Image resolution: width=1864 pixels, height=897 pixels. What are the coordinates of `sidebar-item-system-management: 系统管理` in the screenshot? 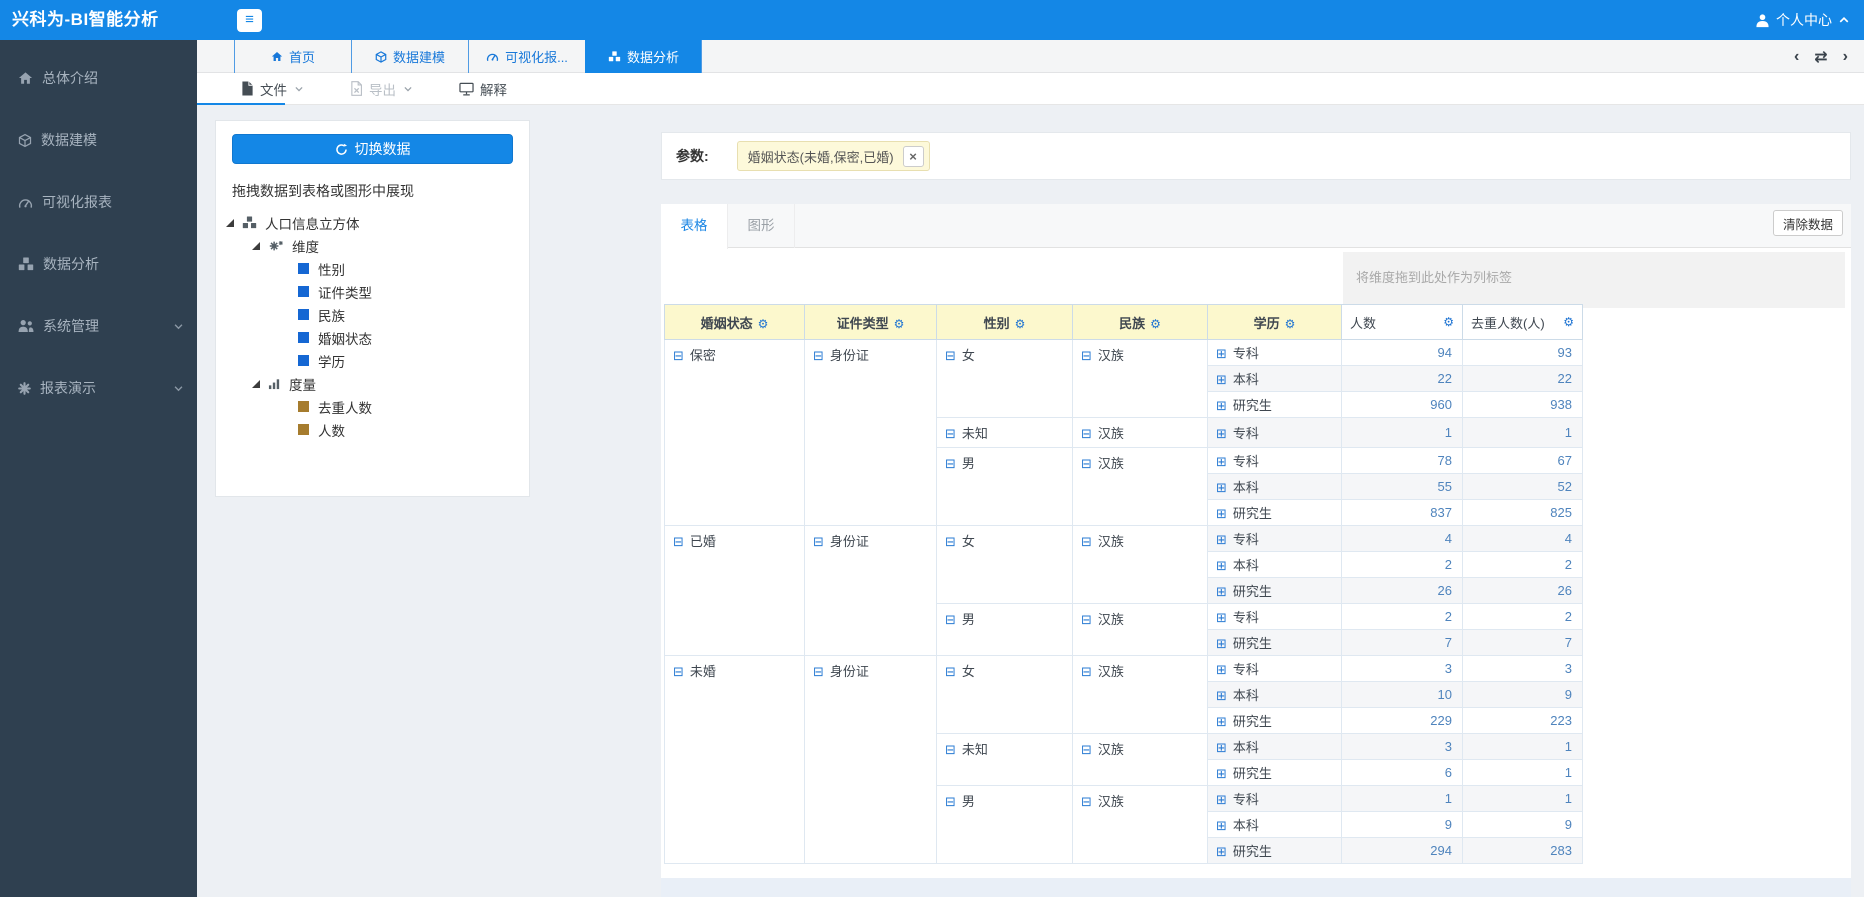 It's located at (98, 326).